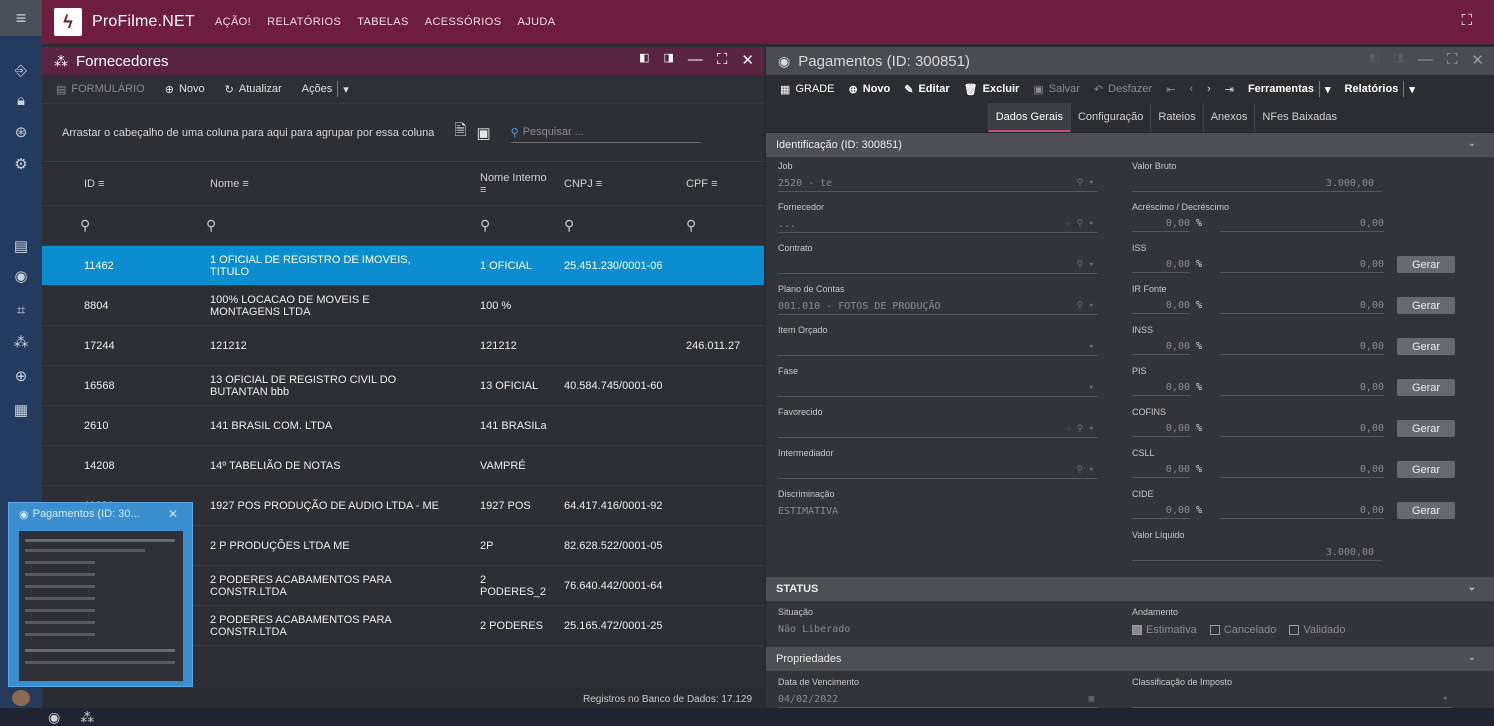  Describe the element at coordinates (21, 18) in the screenshot. I see `menu-icon: ≡` at that location.